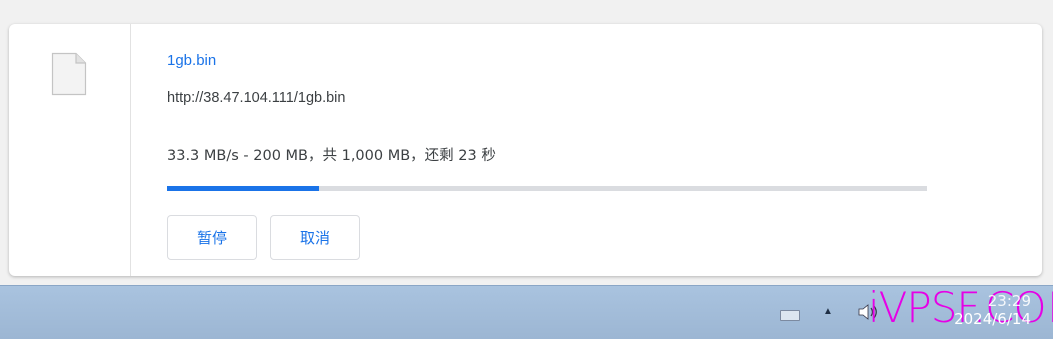 This screenshot has height=339, width=1053. Describe the element at coordinates (70, 150) in the screenshot. I see `file-icon-column` at that location.